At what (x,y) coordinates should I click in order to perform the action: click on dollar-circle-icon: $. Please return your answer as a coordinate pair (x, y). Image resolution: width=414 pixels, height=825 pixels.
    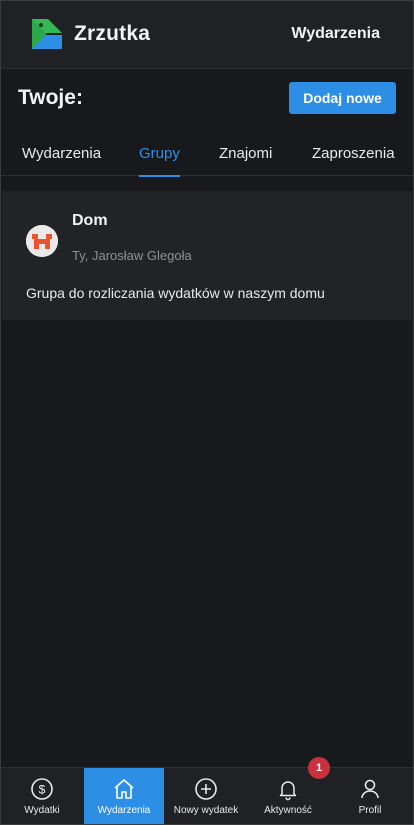
    Looking at the image, I should click on (42, 789).